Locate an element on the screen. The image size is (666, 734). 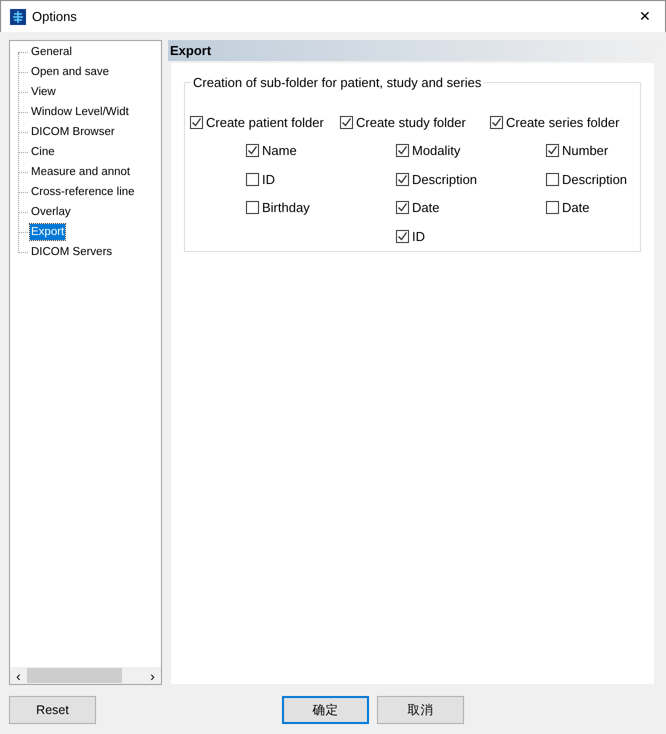
tree-item: Cross-reference line is located at coordinates (83, 192).